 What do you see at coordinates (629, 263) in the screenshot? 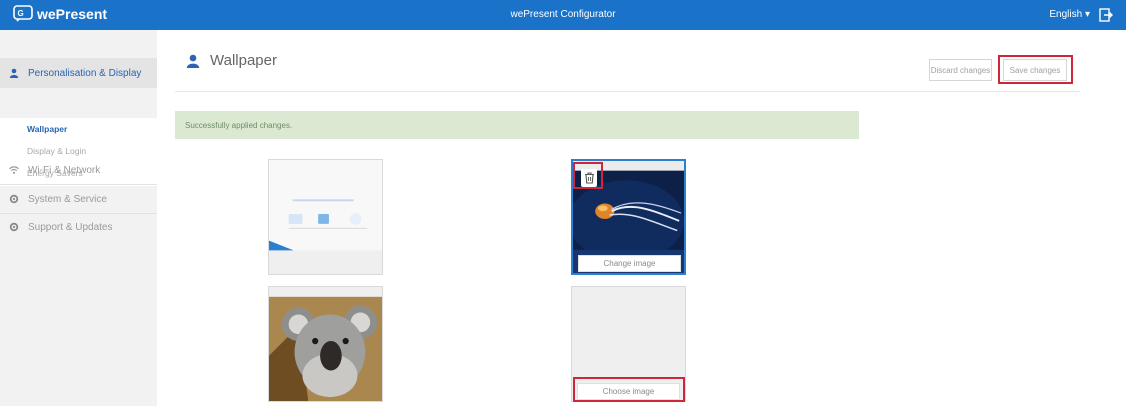
I see `change-image-button: Change image` at bounding box center [629, 263].